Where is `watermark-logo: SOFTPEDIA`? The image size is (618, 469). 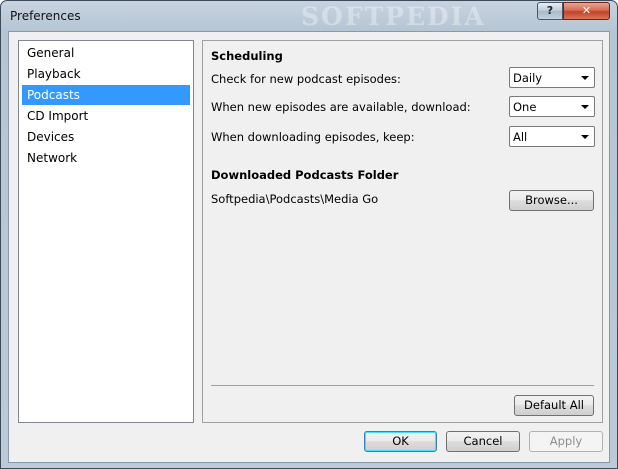 watermark-logo: SOFTPEDIA is located at coordinates (393, 16).